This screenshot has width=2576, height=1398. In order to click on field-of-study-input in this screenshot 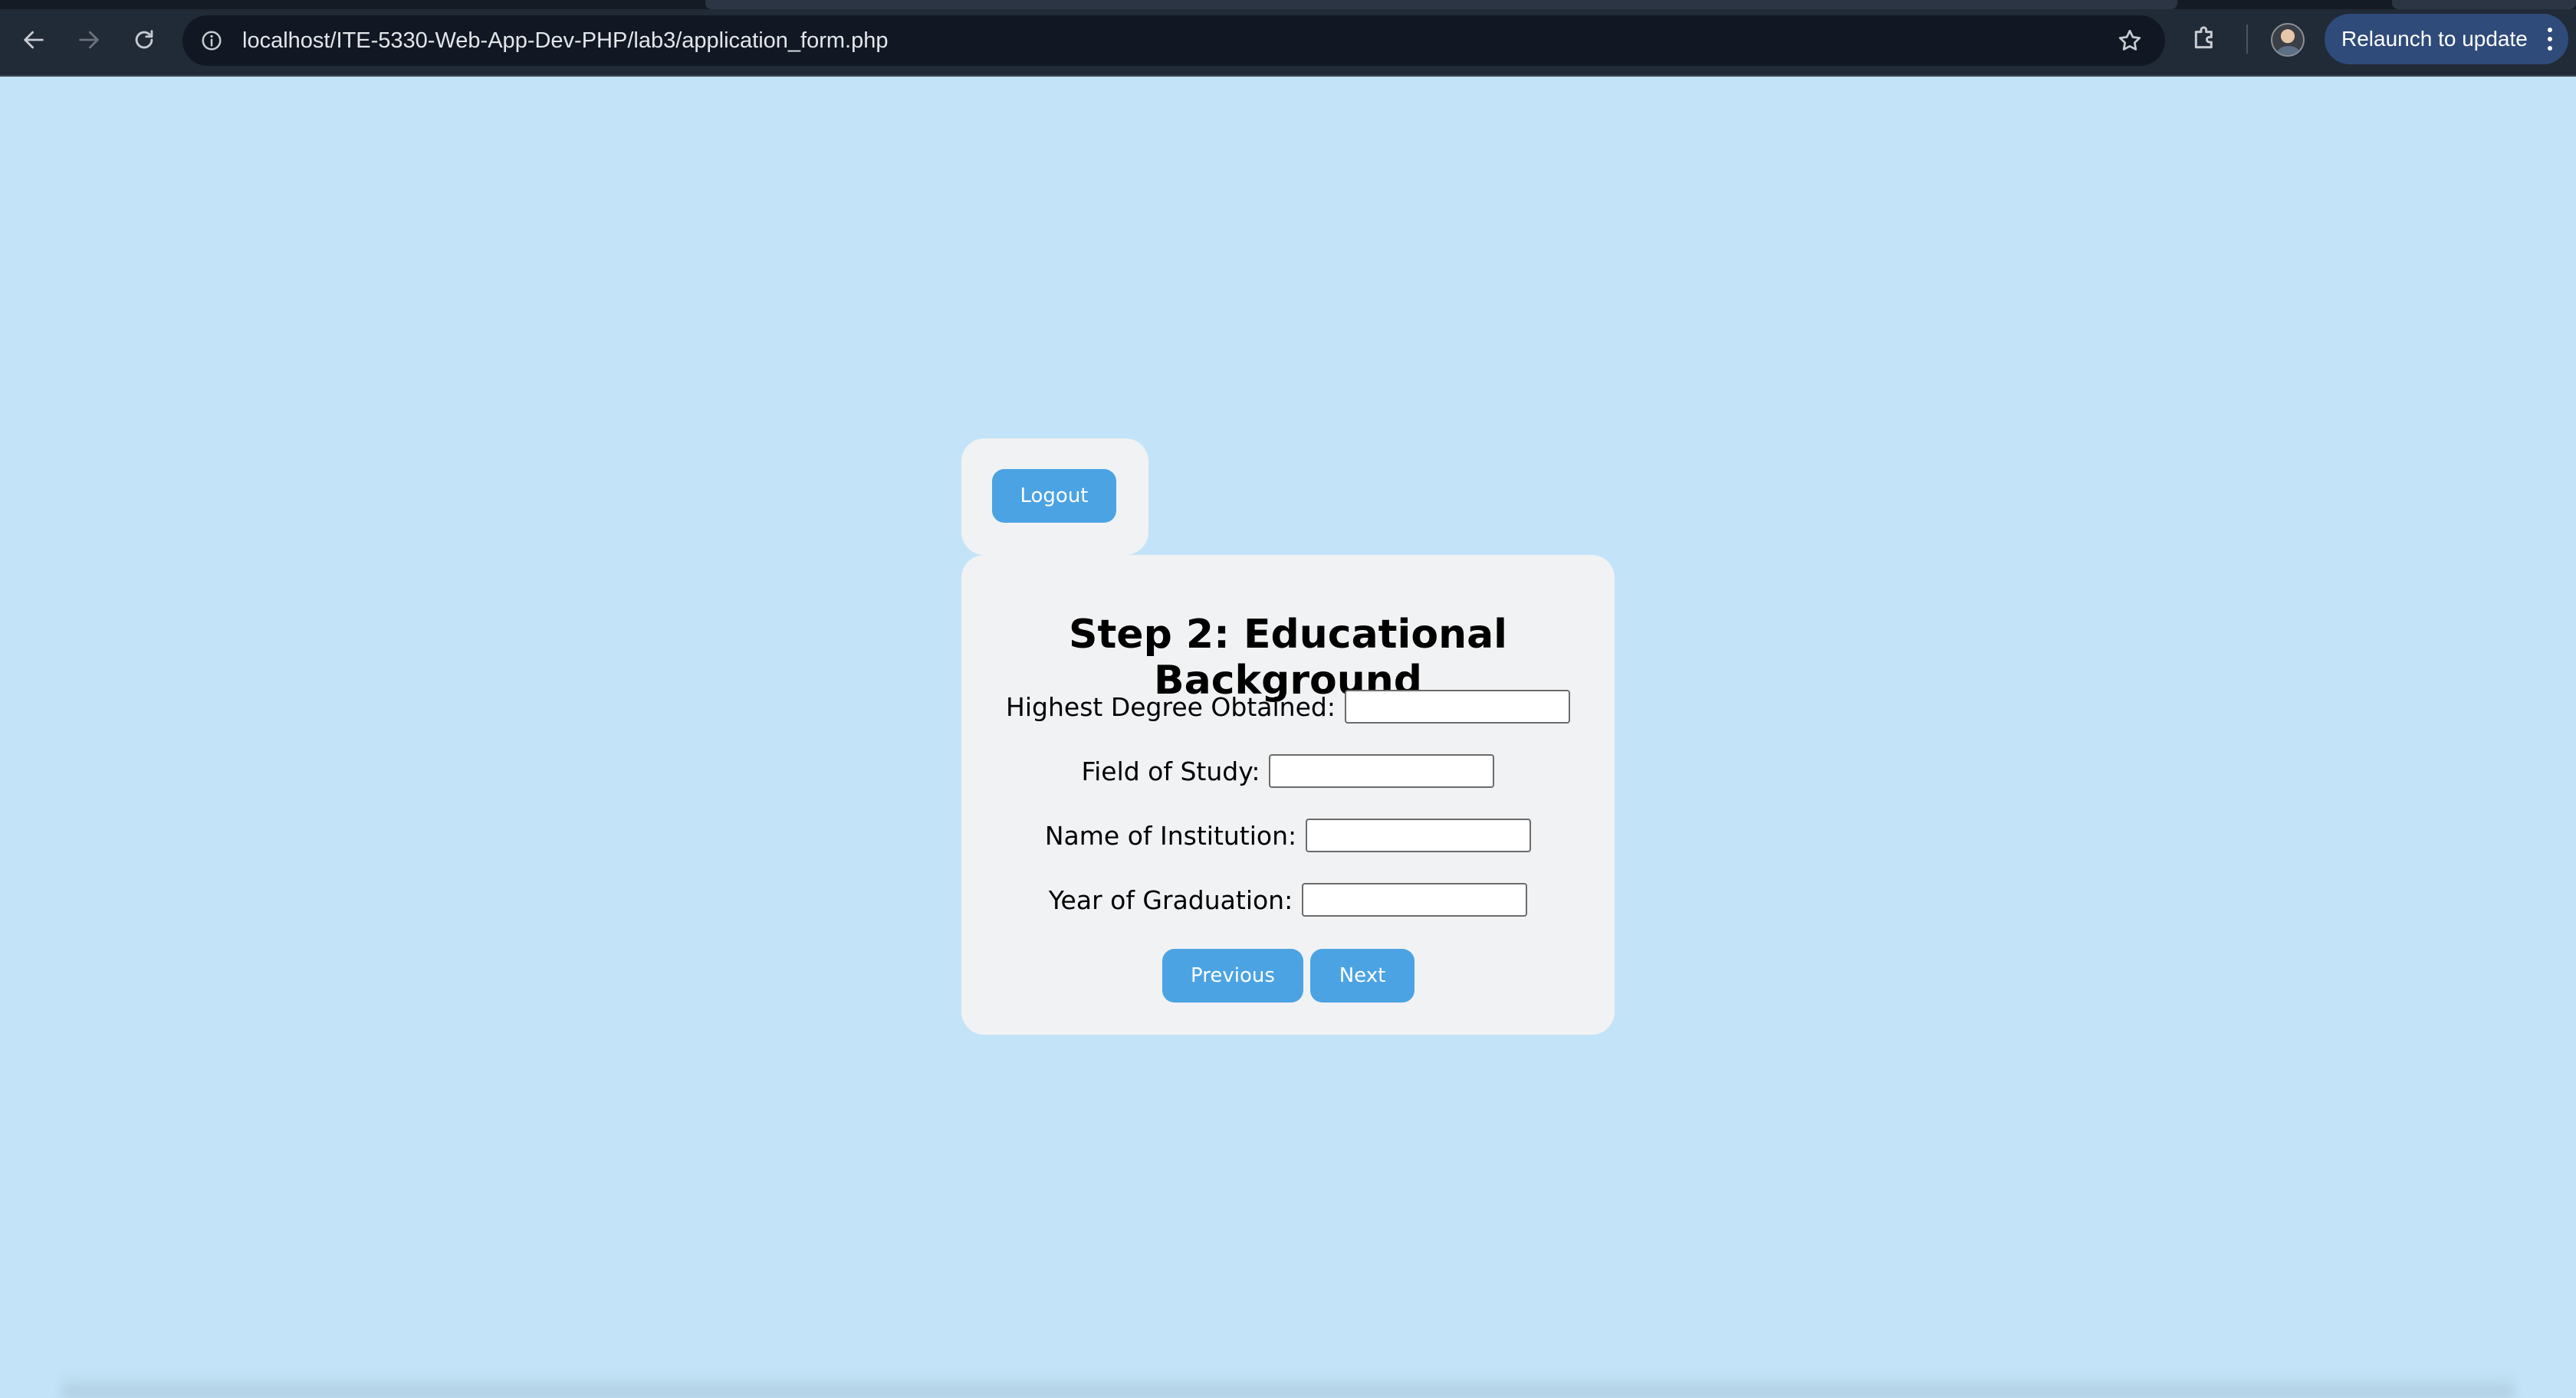, I will do `click(1382, 771)`.